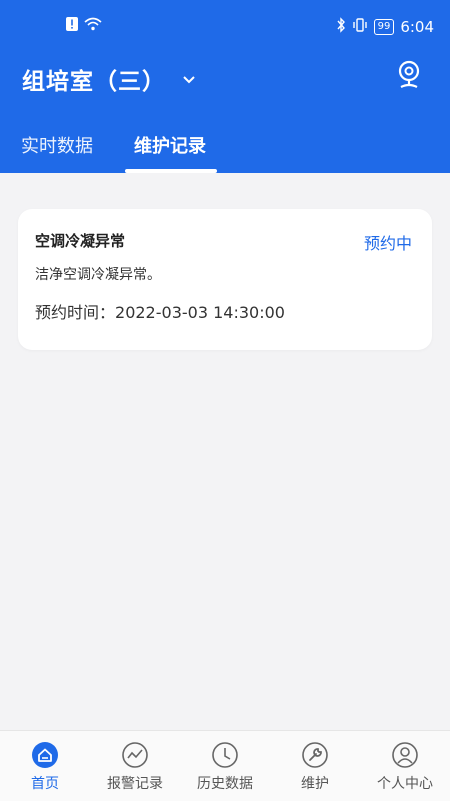  I want to click on status-bar: 99 6:04, so click(225, 25).